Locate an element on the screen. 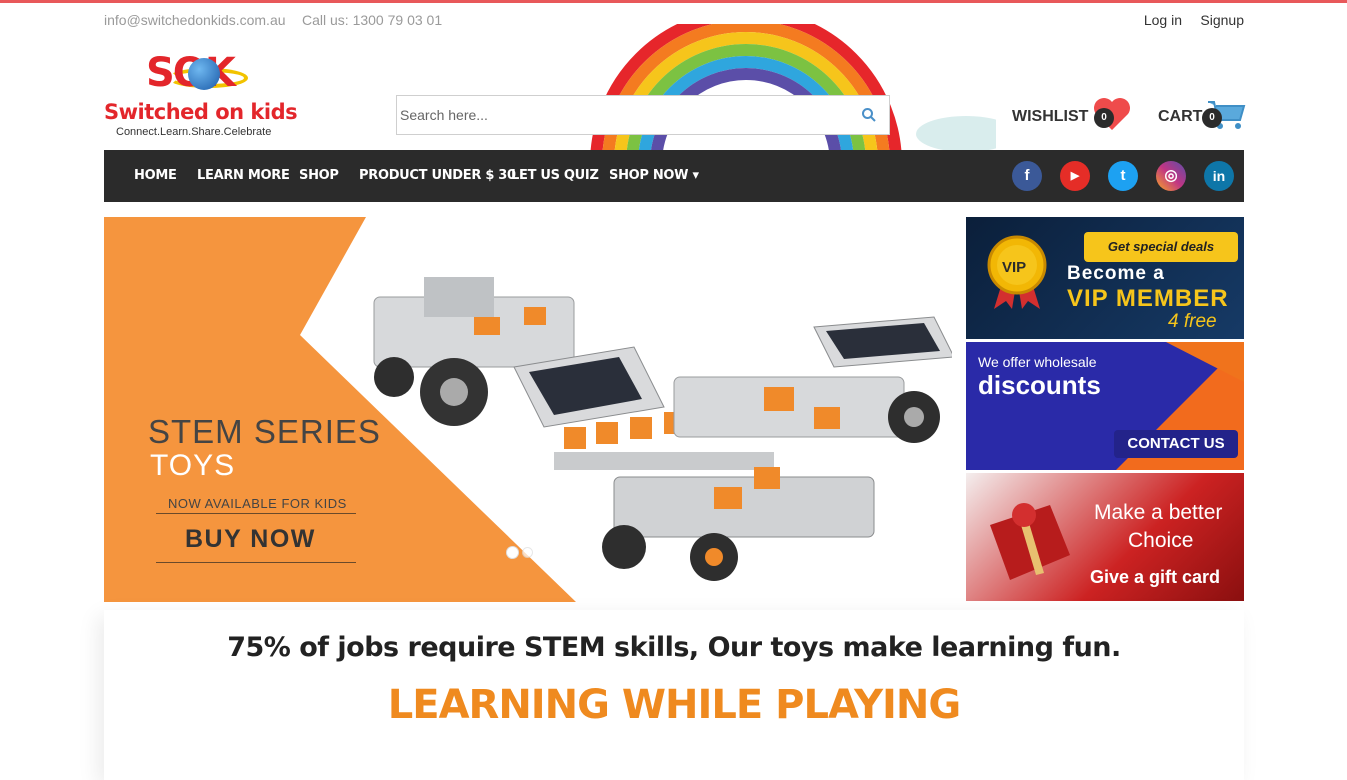 The width and height of the screenshot is (1347, 780). nav-shop: SHOP is located at coordinates (319, 175).